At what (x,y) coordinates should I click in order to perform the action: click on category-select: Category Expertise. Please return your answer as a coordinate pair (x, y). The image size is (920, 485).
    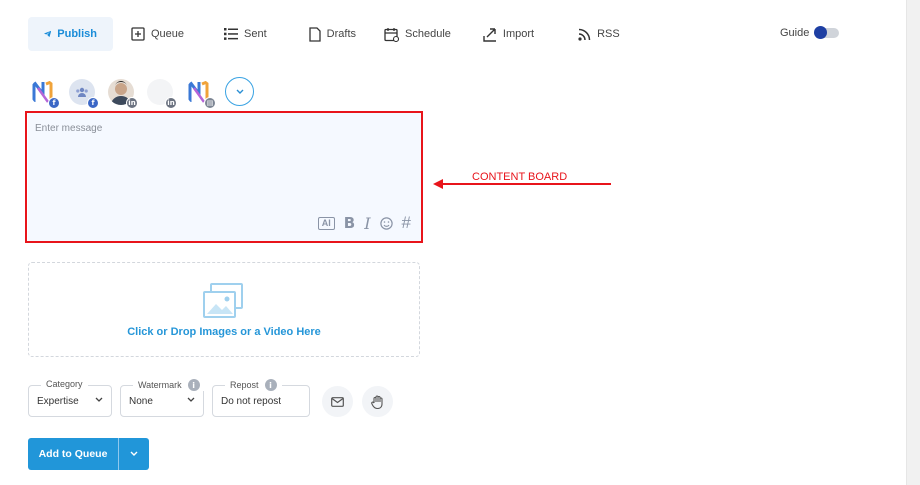
    Looking at the image, I should click on (70, 398).